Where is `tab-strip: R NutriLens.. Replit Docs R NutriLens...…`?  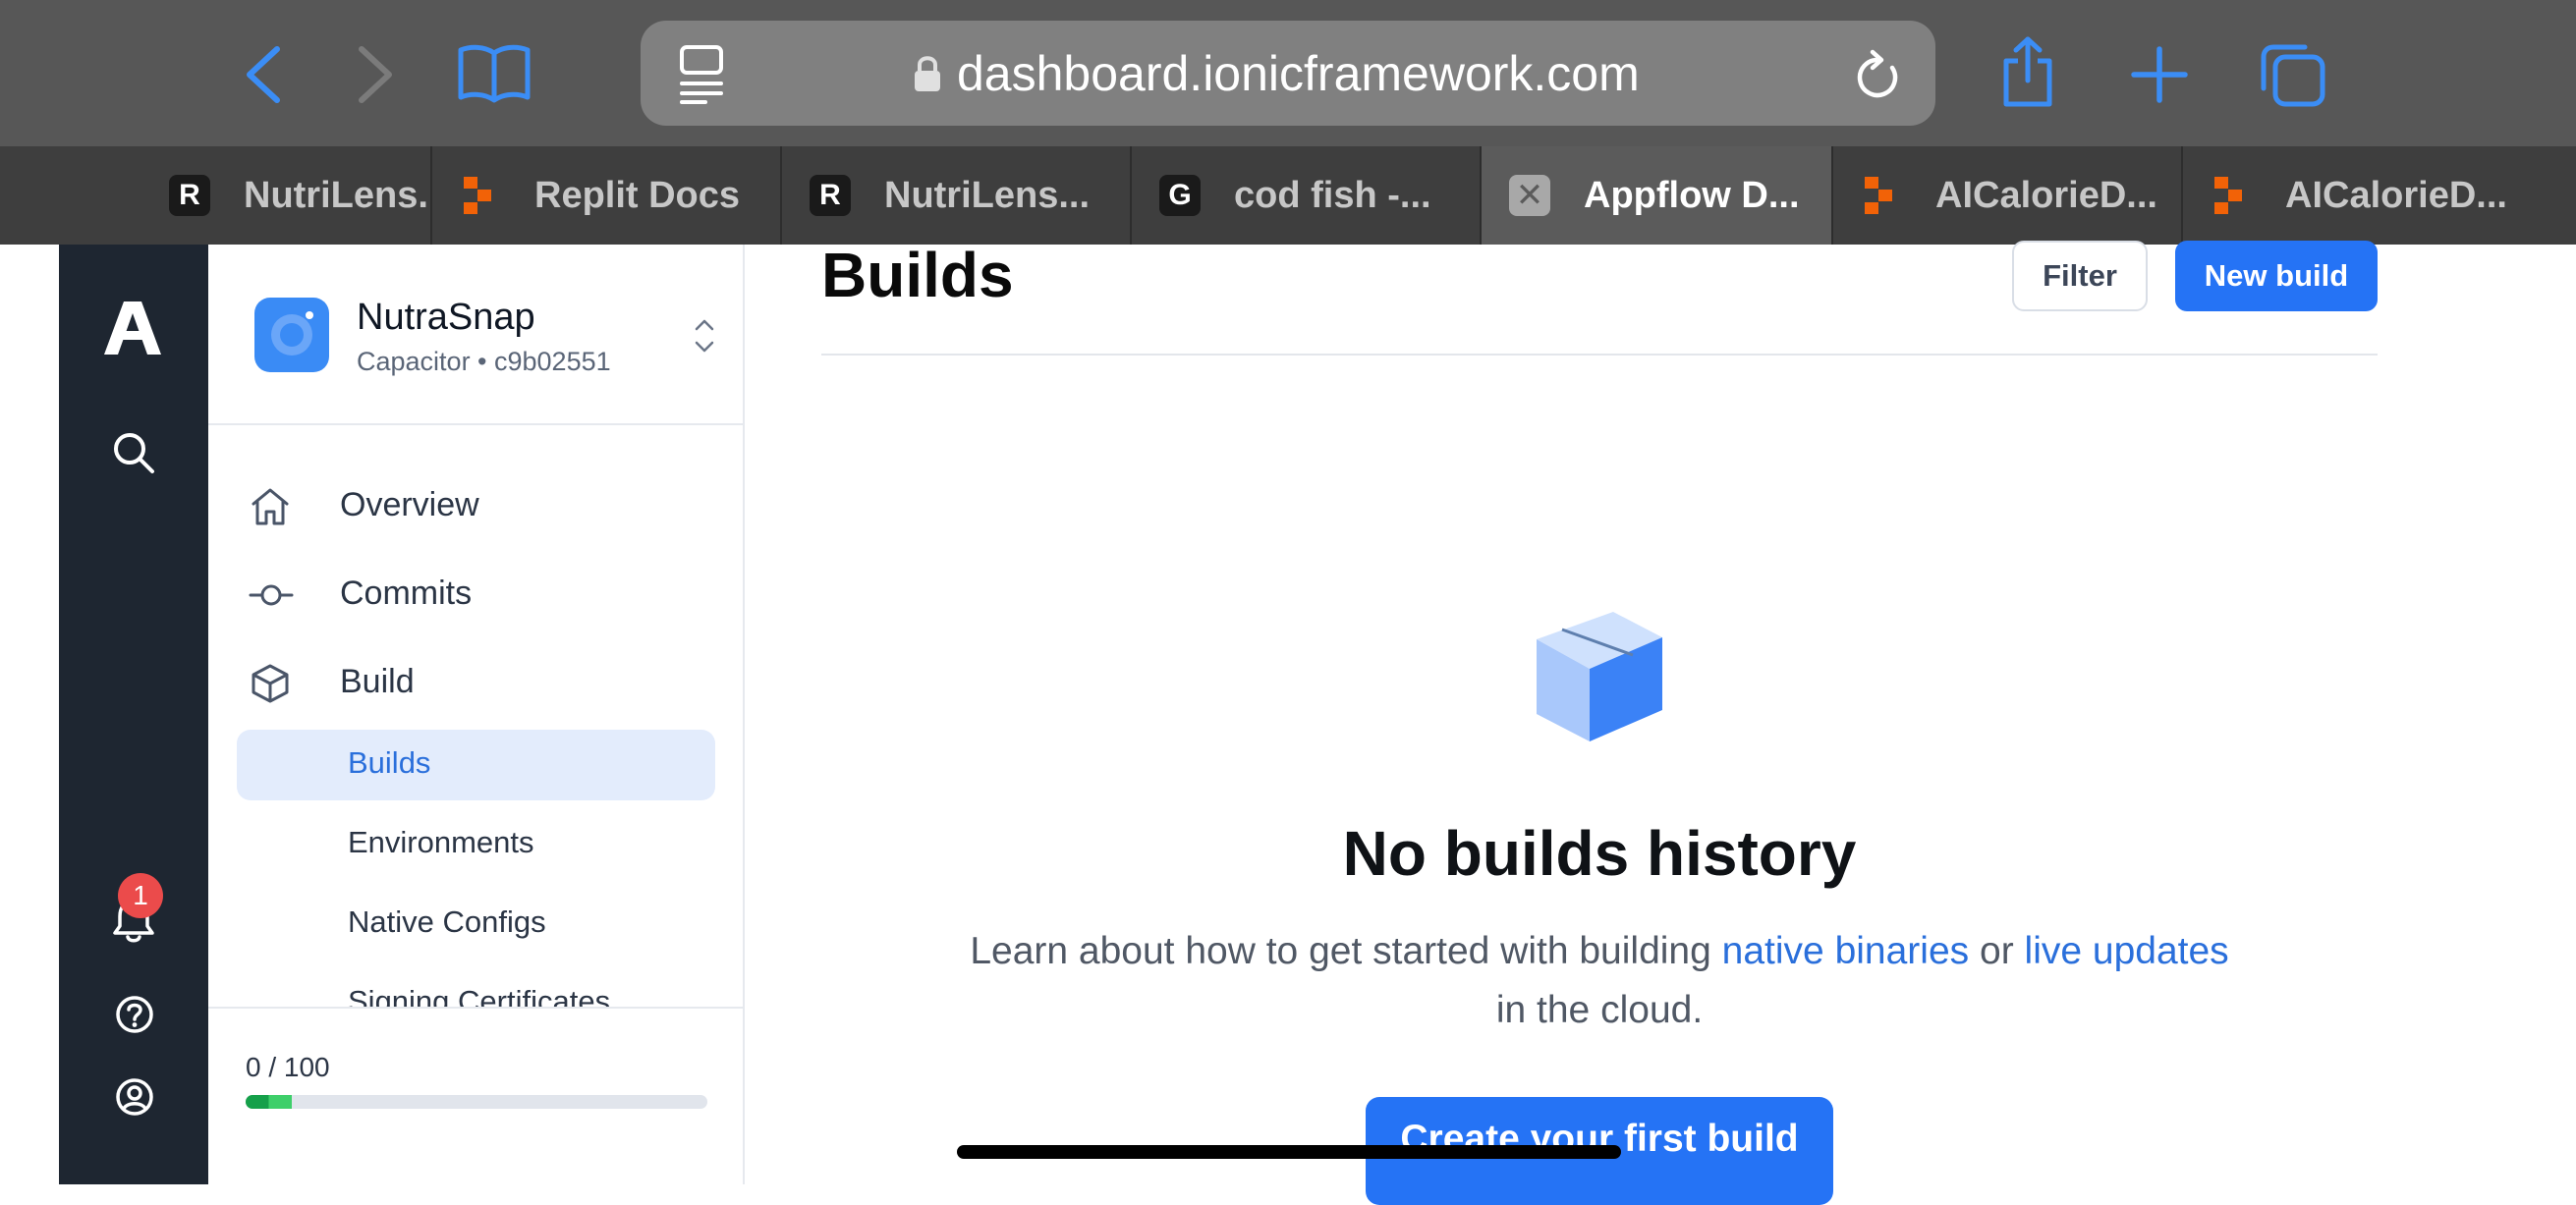 tab-strip: R NutriLens.. Replit Docs R NutriLens...… is located at coordinates (1288, 195).